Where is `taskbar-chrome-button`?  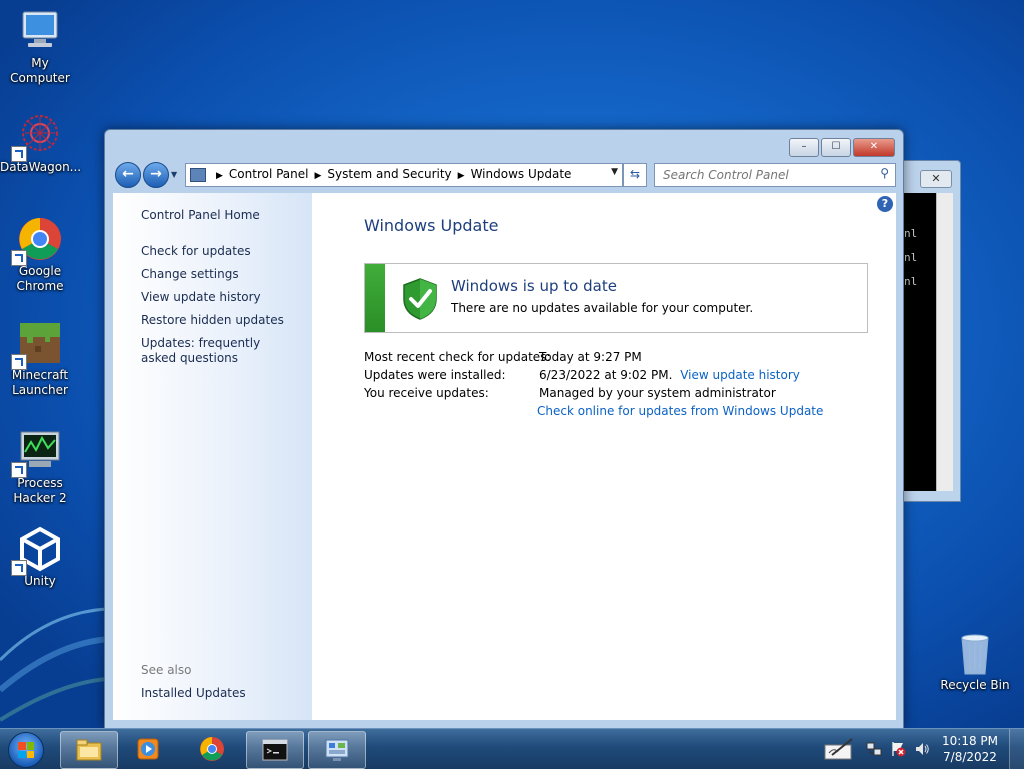
taskbar-chrome-button is located at coordinates (212, 749).